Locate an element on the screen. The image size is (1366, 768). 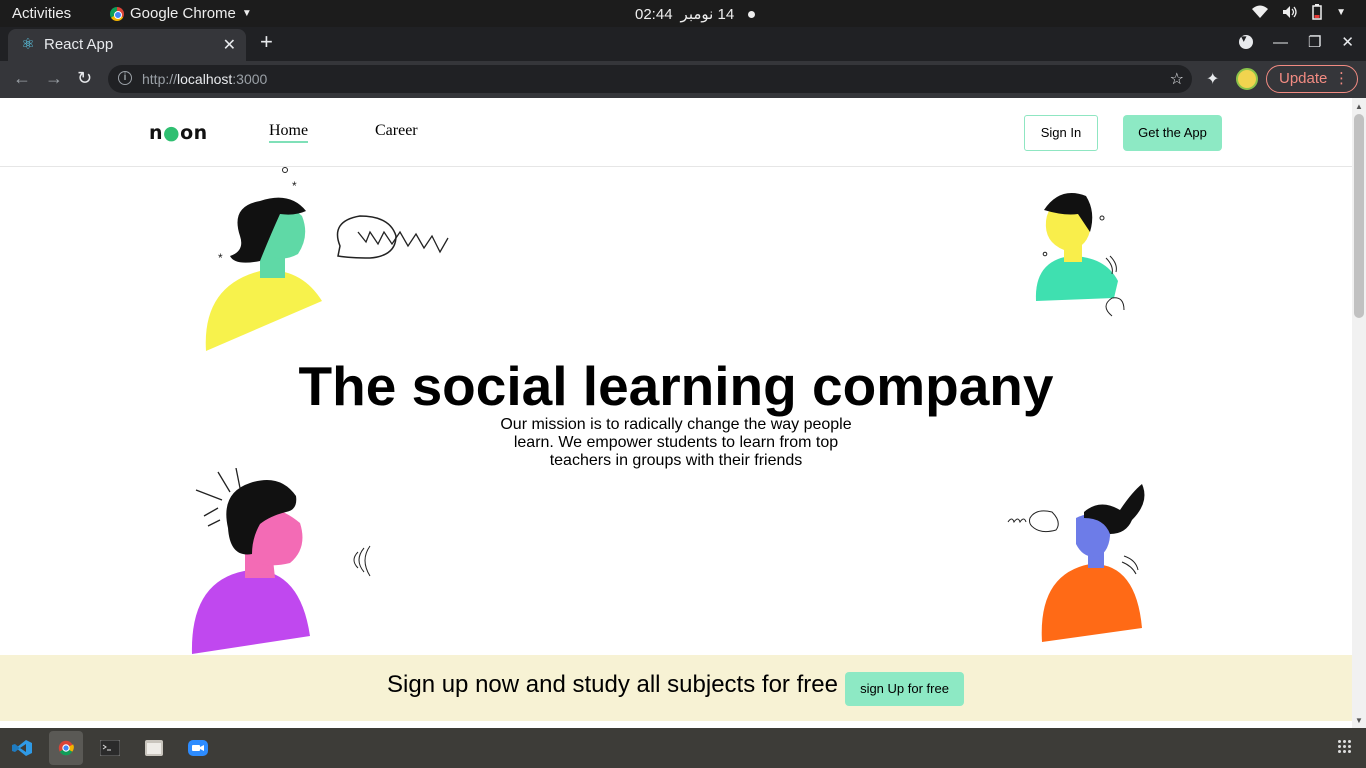
dock-vscode is located at coordinates (22, 748).